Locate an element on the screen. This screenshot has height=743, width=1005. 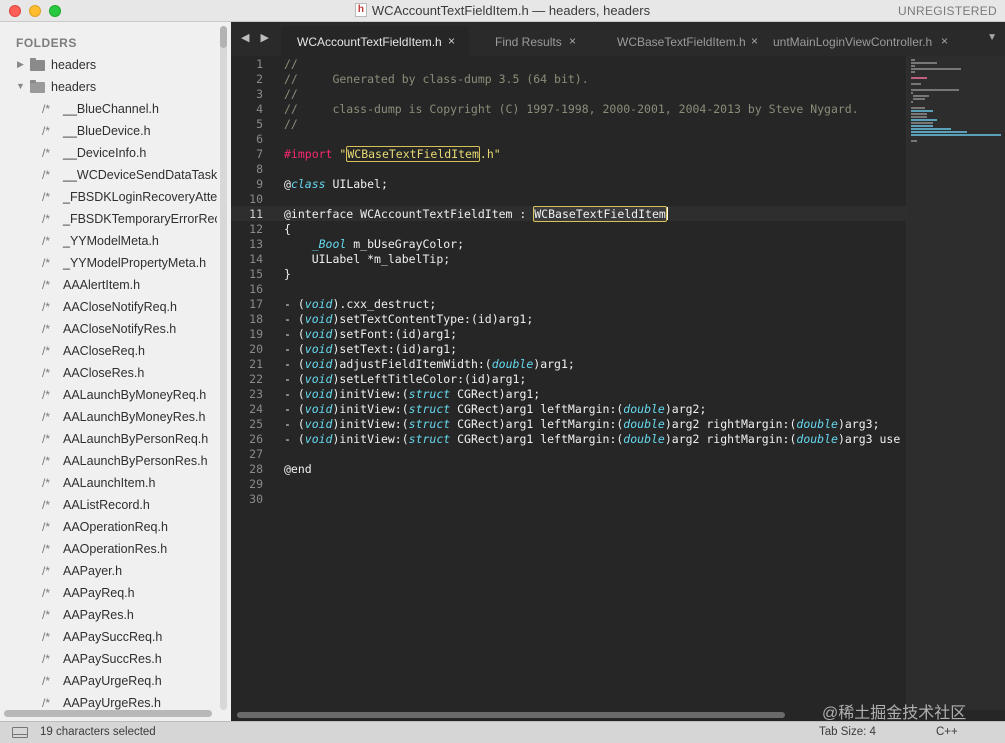
sidebar-file-item: /* AAOperationRes.h is located at coordinates (108, 550).